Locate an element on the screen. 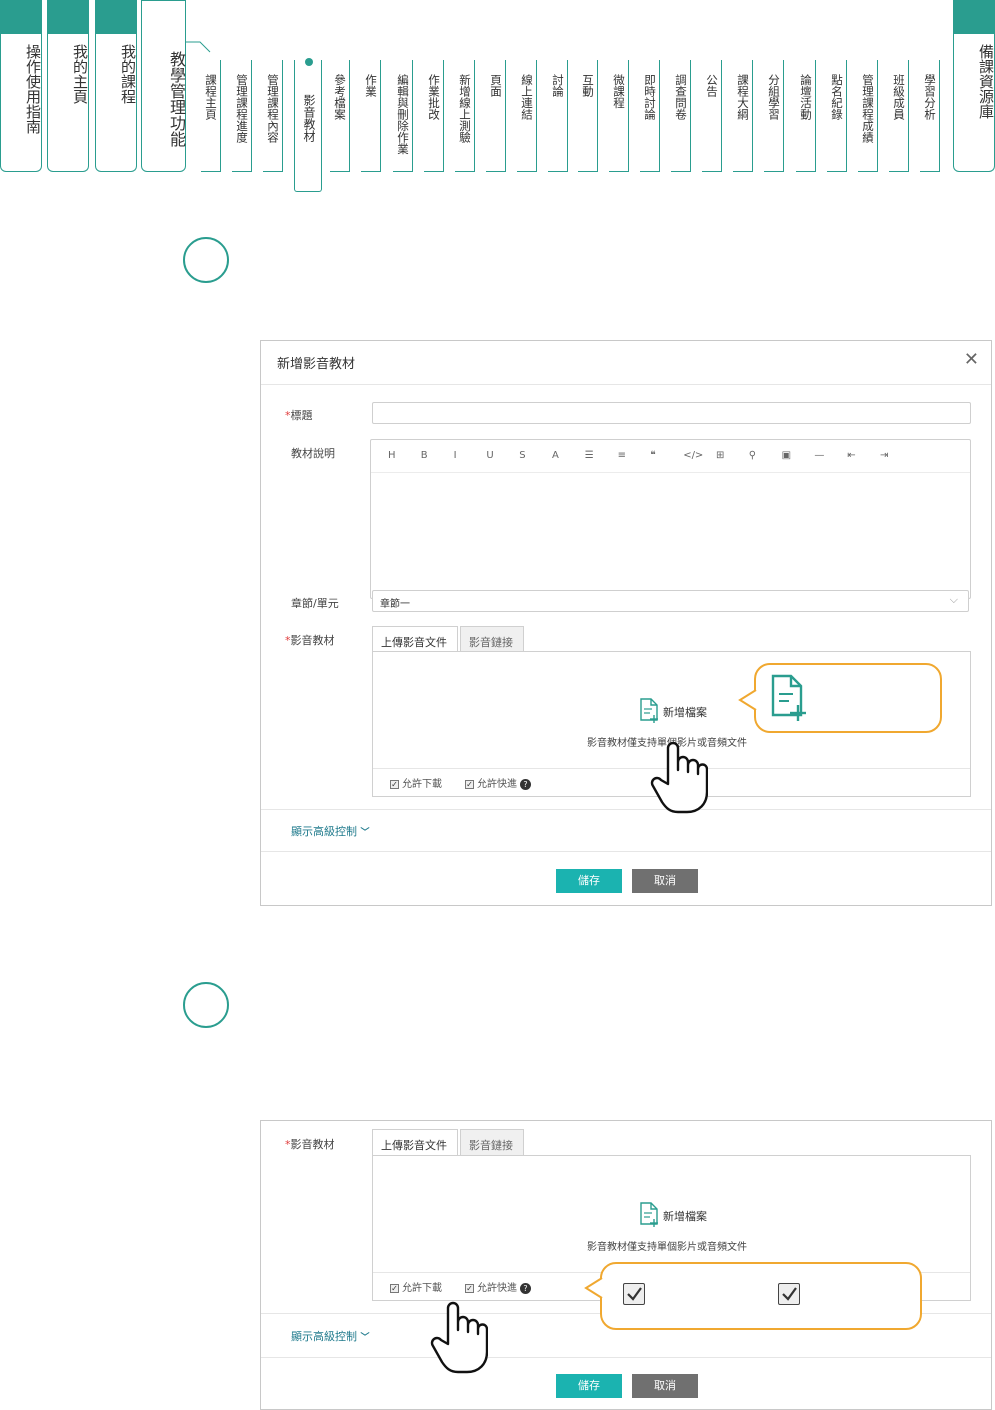  sub-tab-label: 討論 is located at coordinates (558, 85).